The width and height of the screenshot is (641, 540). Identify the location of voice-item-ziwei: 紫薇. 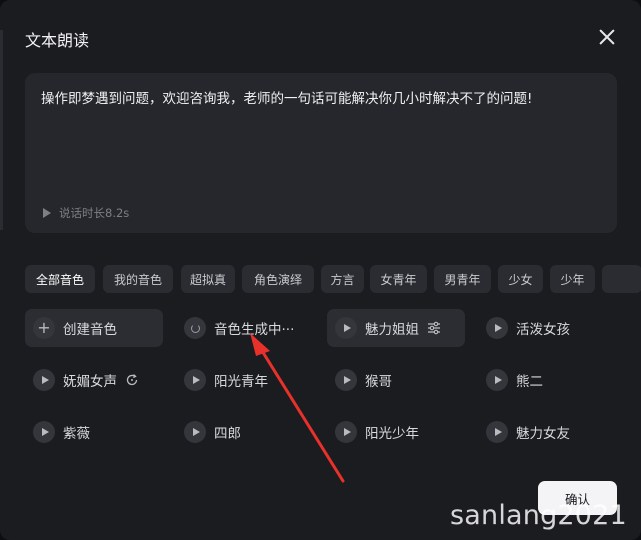
(94, 432).